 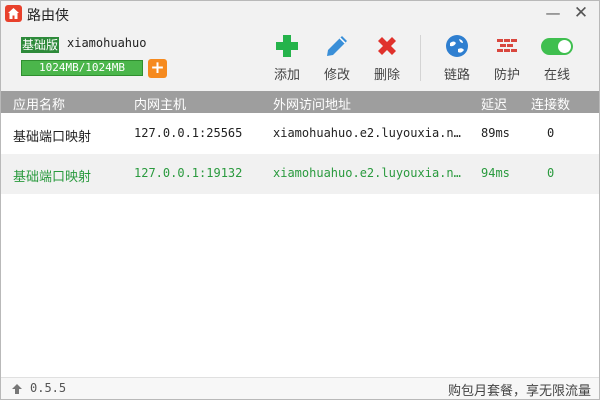 I want to click on delete-x-icon, so click(x=387, y=46).